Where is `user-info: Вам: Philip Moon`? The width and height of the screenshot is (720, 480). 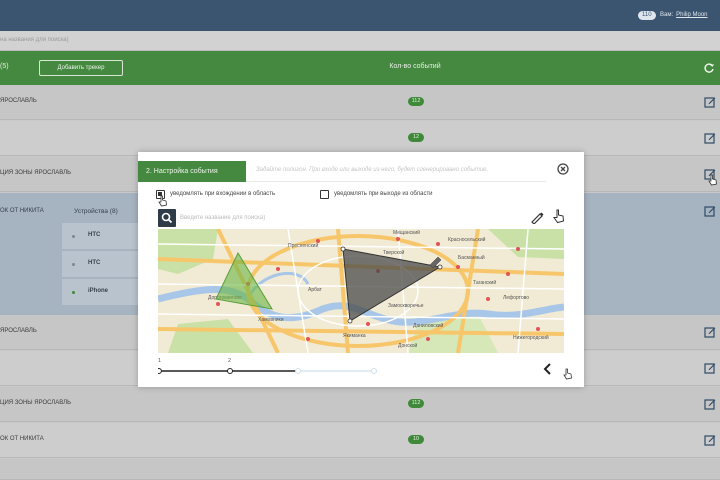
user-info: Вам: Philip Moon is located at coordinates (684, 15).